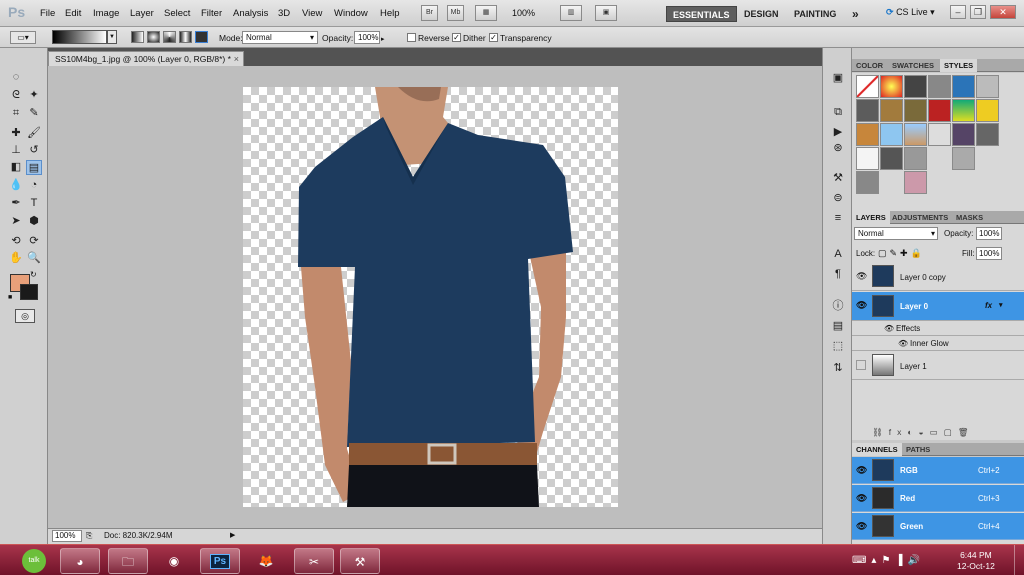 This screenshot has width=1024, height=575. I want to click on google-talk-icon: talk, so click(34, 561).